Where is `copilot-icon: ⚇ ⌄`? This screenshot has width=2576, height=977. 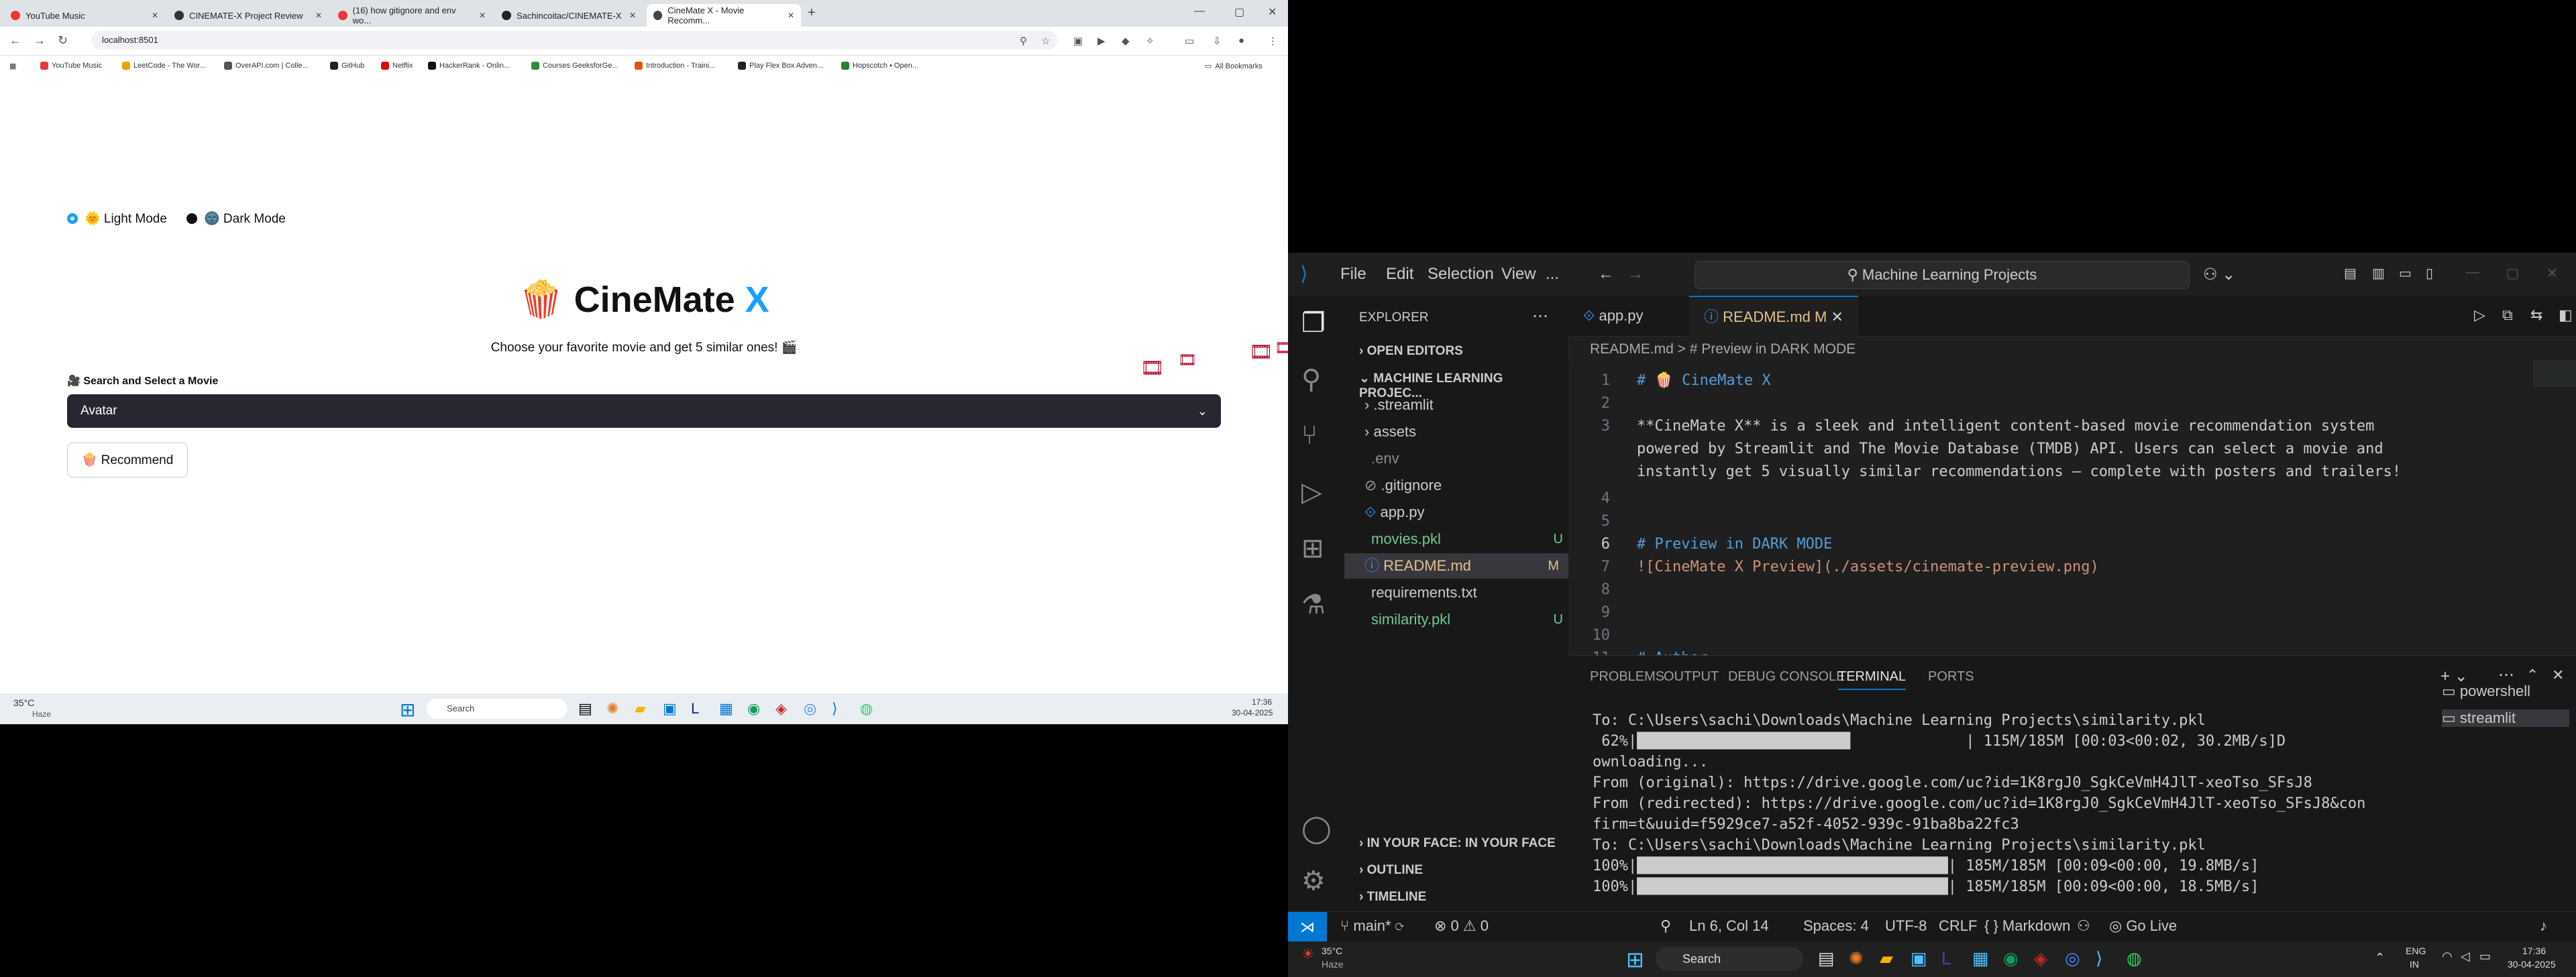
copilot-icon: ⚇ ⌄ is located at coordinates (2219, 274).